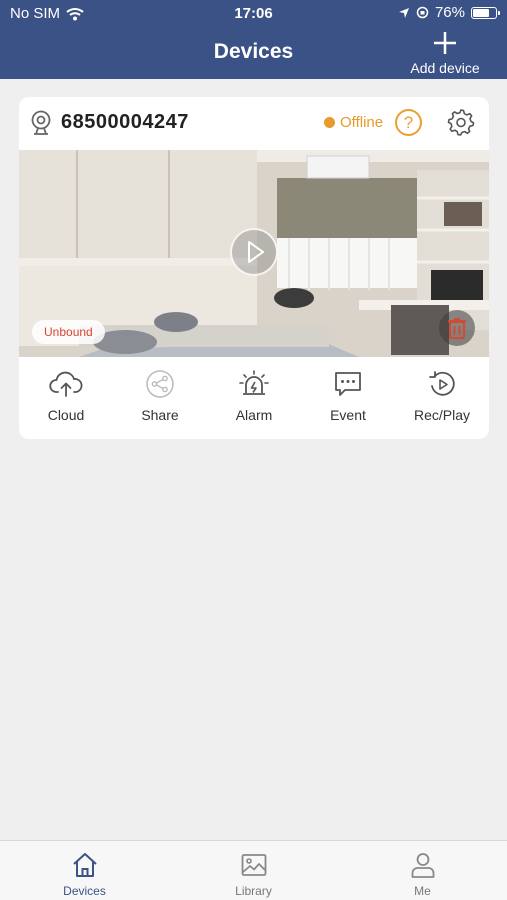 Image resolution: width=507 pixels, height=900 pixels. I want to click on tab-library: Library, so click(253, 870).